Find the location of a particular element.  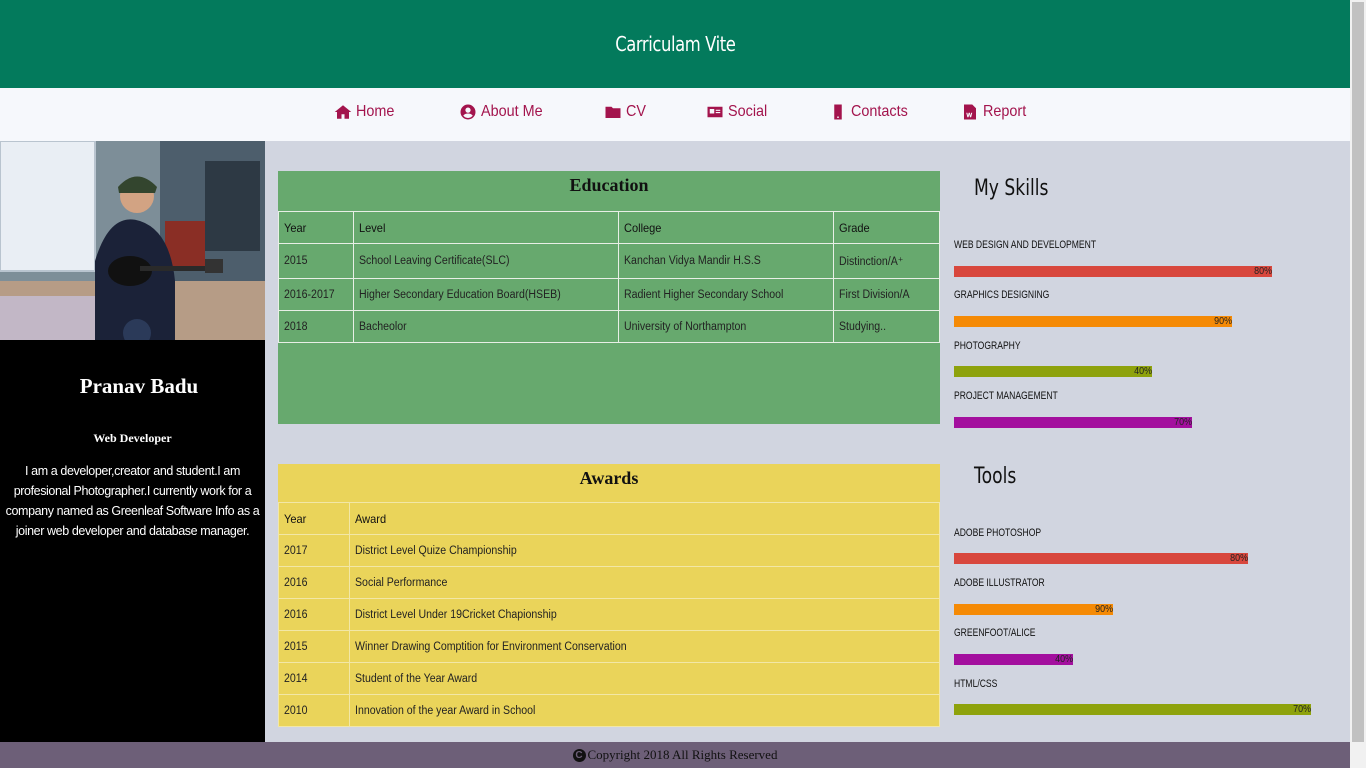

header-bar: Carriculam Vite is located at coordinates (675, 44).